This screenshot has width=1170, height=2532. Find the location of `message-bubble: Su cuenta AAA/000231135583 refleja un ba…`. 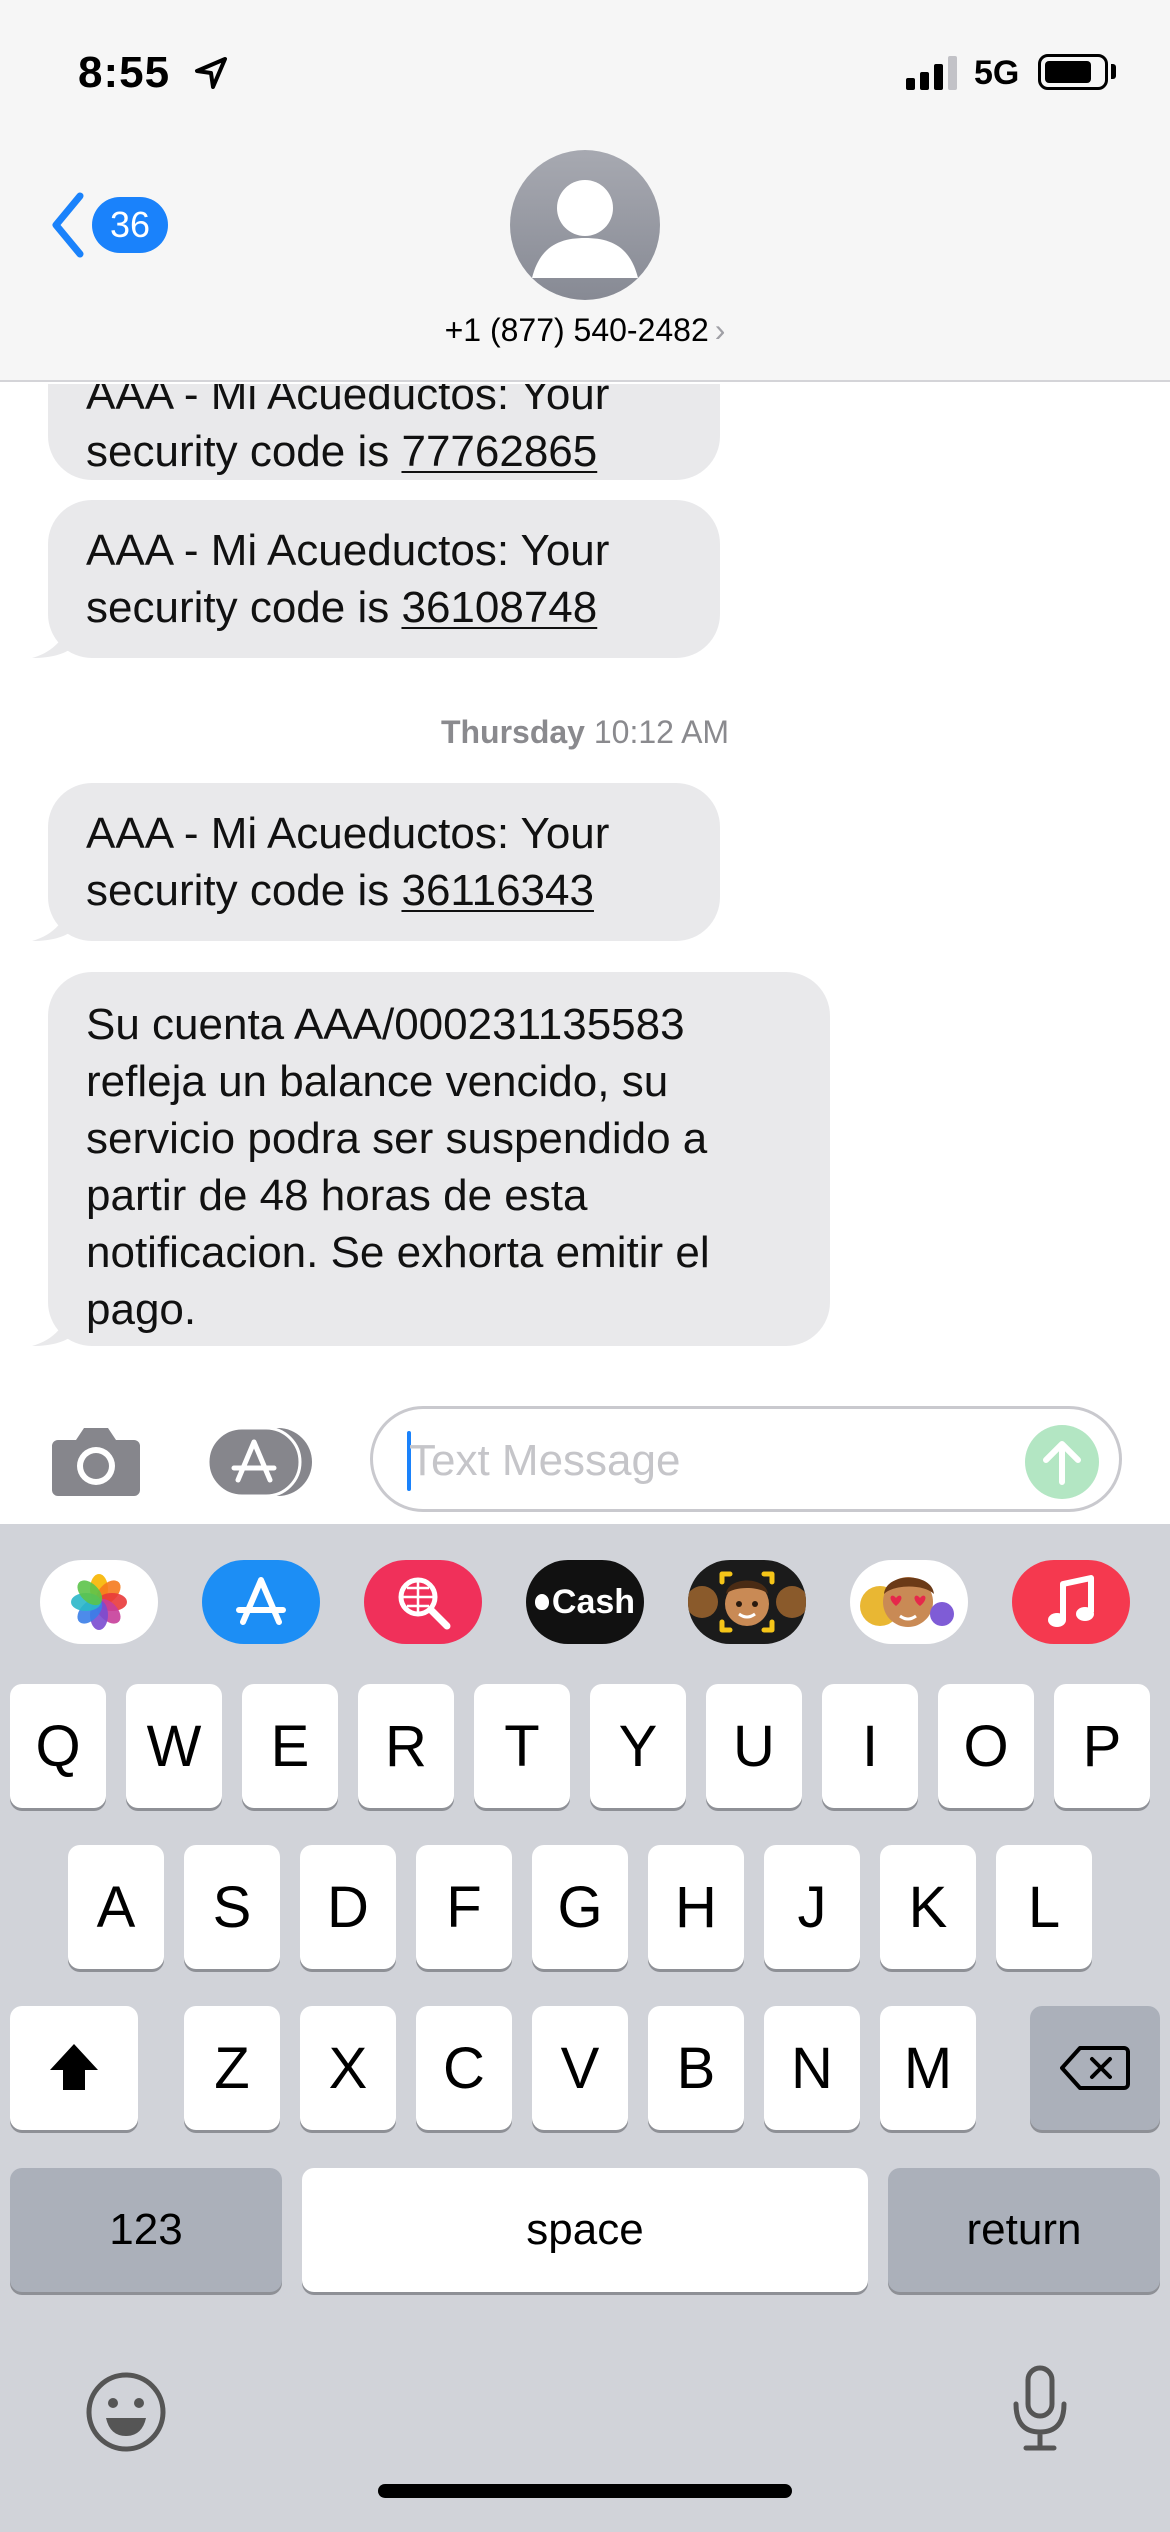

message-bubble: Su cuenta AAA/000231135583 refleja un ba… is located at coordinates (431, 1159).